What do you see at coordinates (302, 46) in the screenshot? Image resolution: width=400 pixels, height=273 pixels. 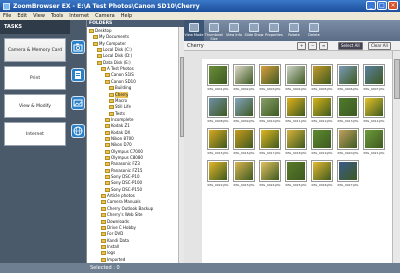 I see `zoom-in-icon: +` at bounding box center [302, 46].